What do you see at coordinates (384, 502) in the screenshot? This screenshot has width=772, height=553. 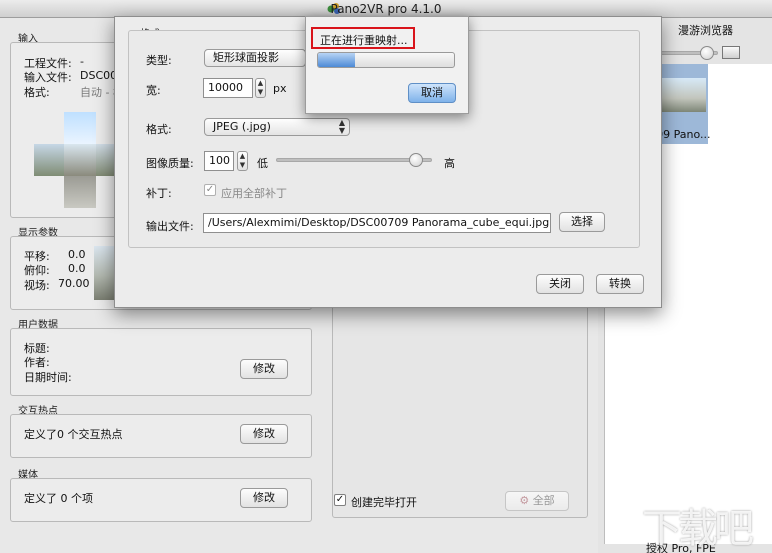 I see `open-after-label: 创建完毕打开` at bounding box center [384, 502].